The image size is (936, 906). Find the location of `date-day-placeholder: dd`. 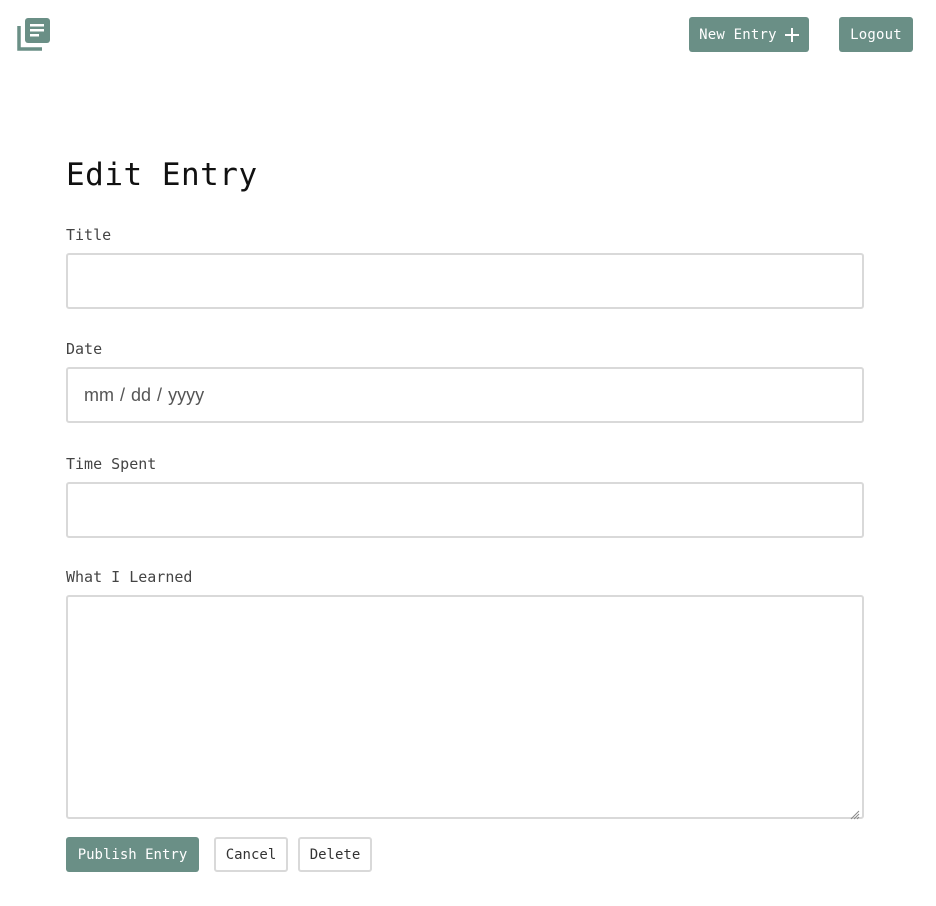

date-day-placeholder: dd is located at coordinates (141, 394).